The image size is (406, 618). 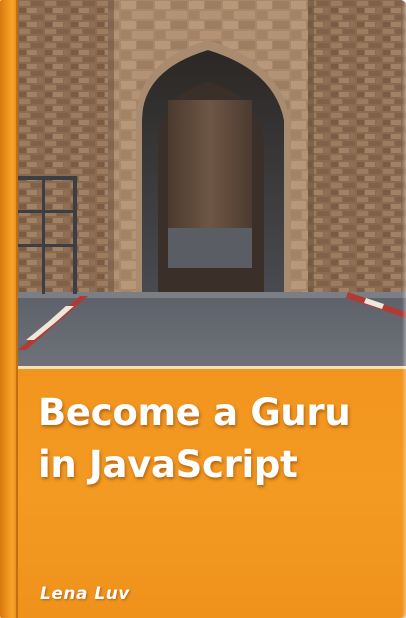 What do you see at coordinates (9, 309) in the screenshot?
I see `book-spine` at bounding box center [9, 309].